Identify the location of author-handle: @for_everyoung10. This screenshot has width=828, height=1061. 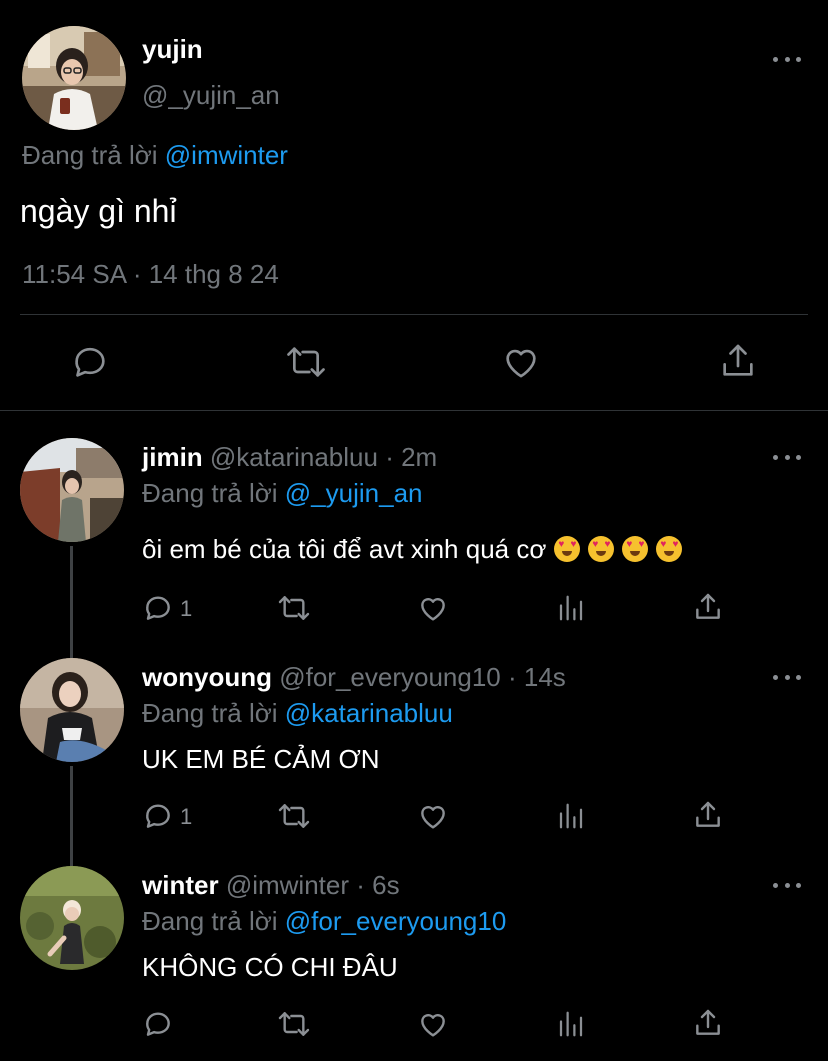
(390, 677).